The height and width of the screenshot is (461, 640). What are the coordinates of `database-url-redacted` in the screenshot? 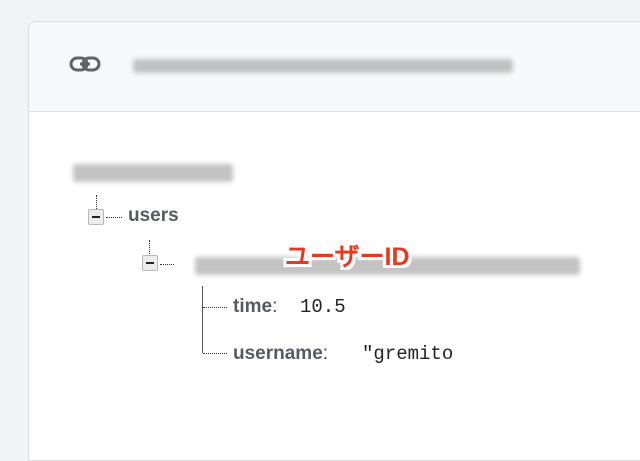 It's located at (323, 66).